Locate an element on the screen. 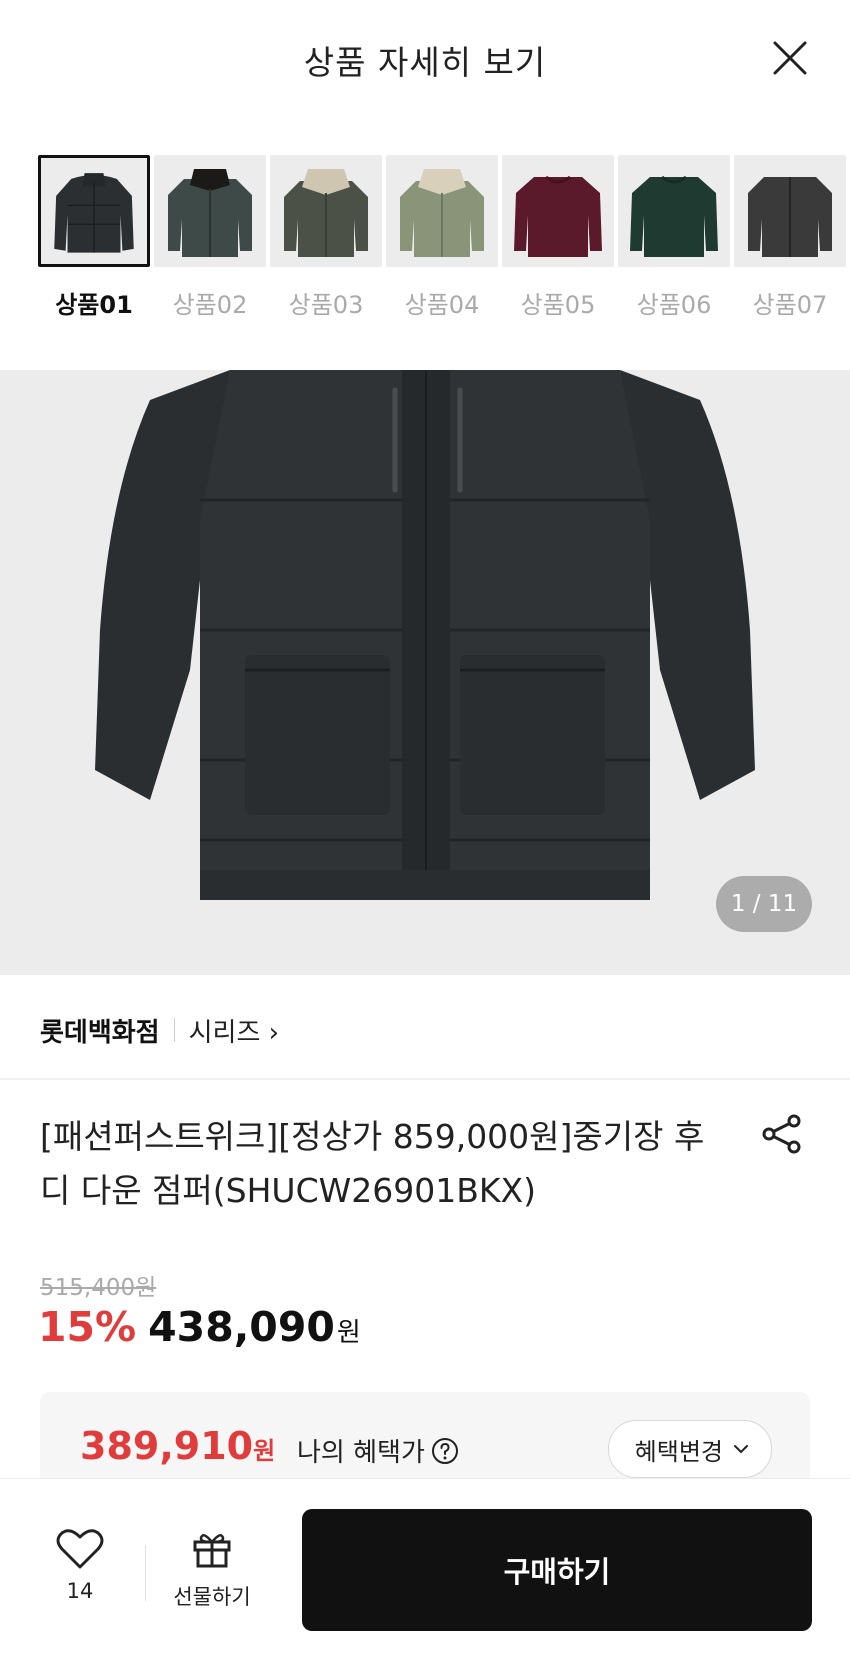  original-price: 515,400원 is located at coordinates (98, 1288).